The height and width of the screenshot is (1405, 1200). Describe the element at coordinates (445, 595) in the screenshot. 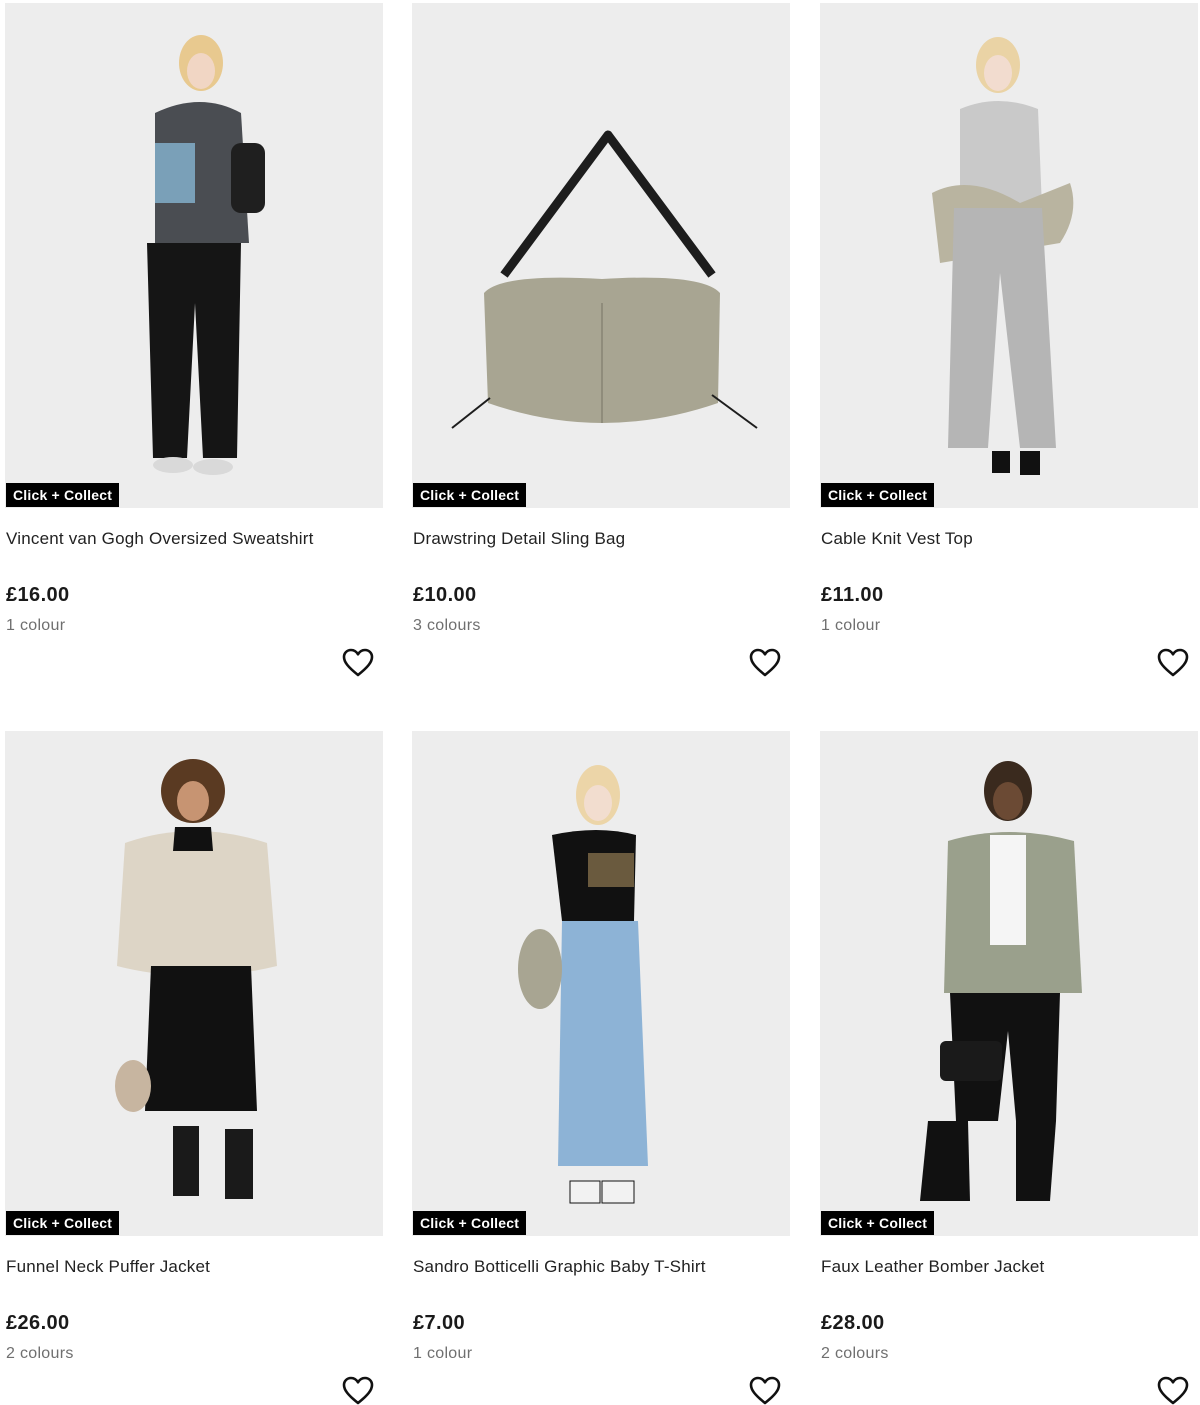

I see `product-price: £10.00` at that location.